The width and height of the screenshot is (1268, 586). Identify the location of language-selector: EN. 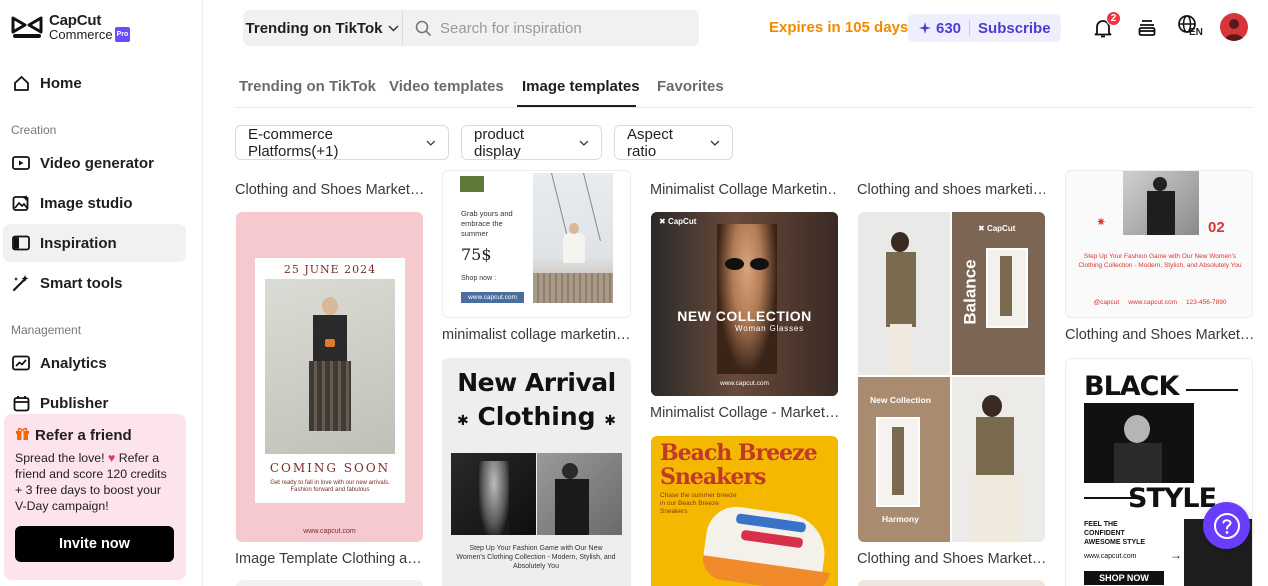
(1191, 28).